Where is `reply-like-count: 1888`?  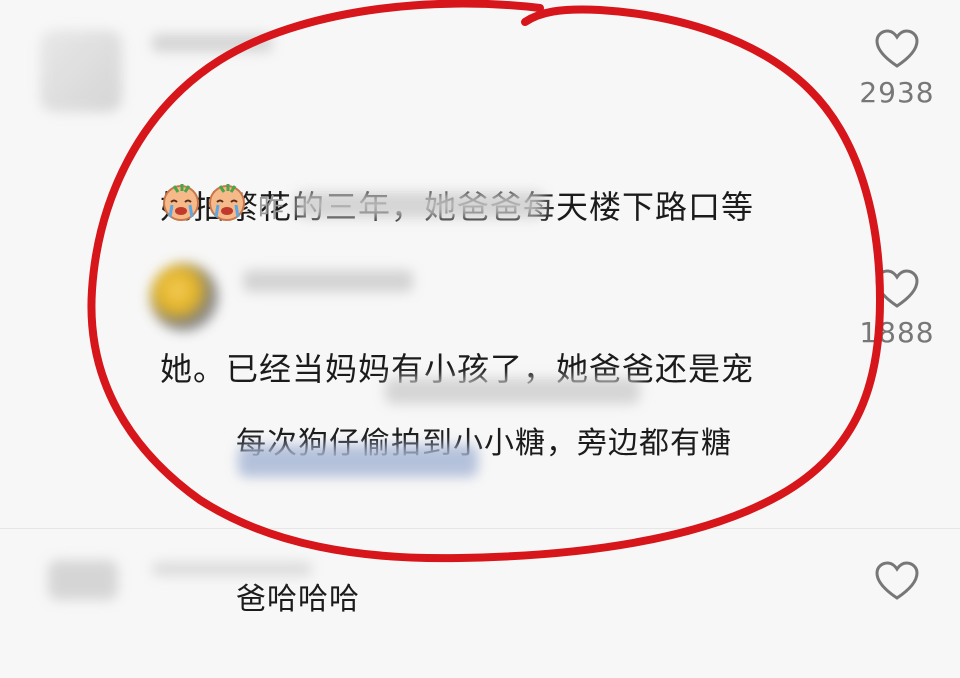
reply-like-count: 1888 is located at coordinates (897, 332).